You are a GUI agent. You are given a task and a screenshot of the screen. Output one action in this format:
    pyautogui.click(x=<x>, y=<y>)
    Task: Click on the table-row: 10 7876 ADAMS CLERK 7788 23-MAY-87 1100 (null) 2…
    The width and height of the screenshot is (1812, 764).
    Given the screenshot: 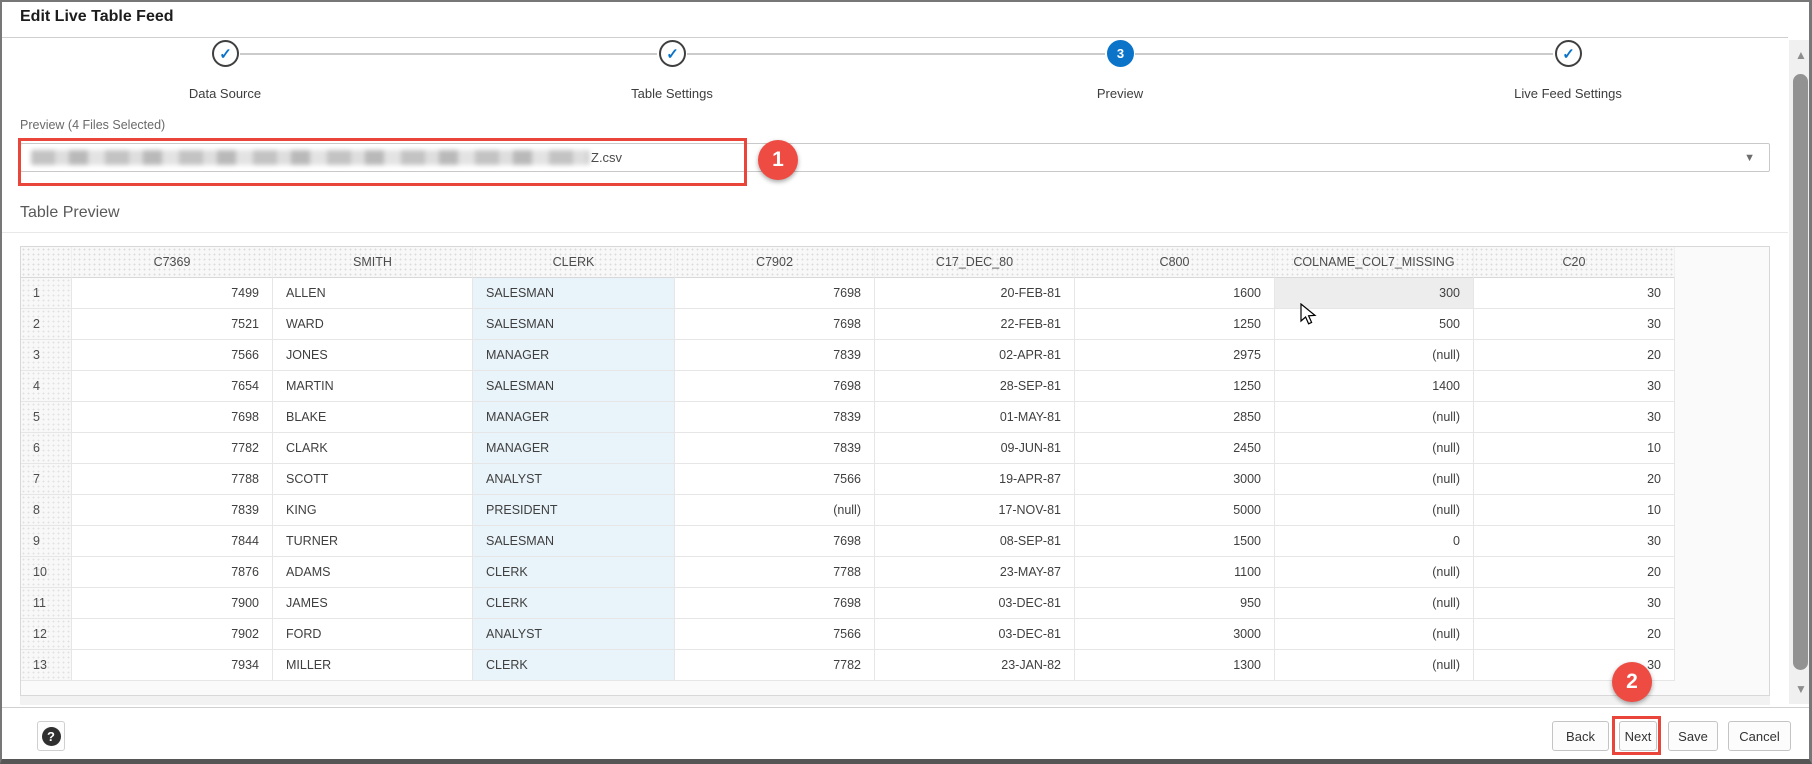 What is the action you would take?
    pyautogui.click(x=848, y=572)
    